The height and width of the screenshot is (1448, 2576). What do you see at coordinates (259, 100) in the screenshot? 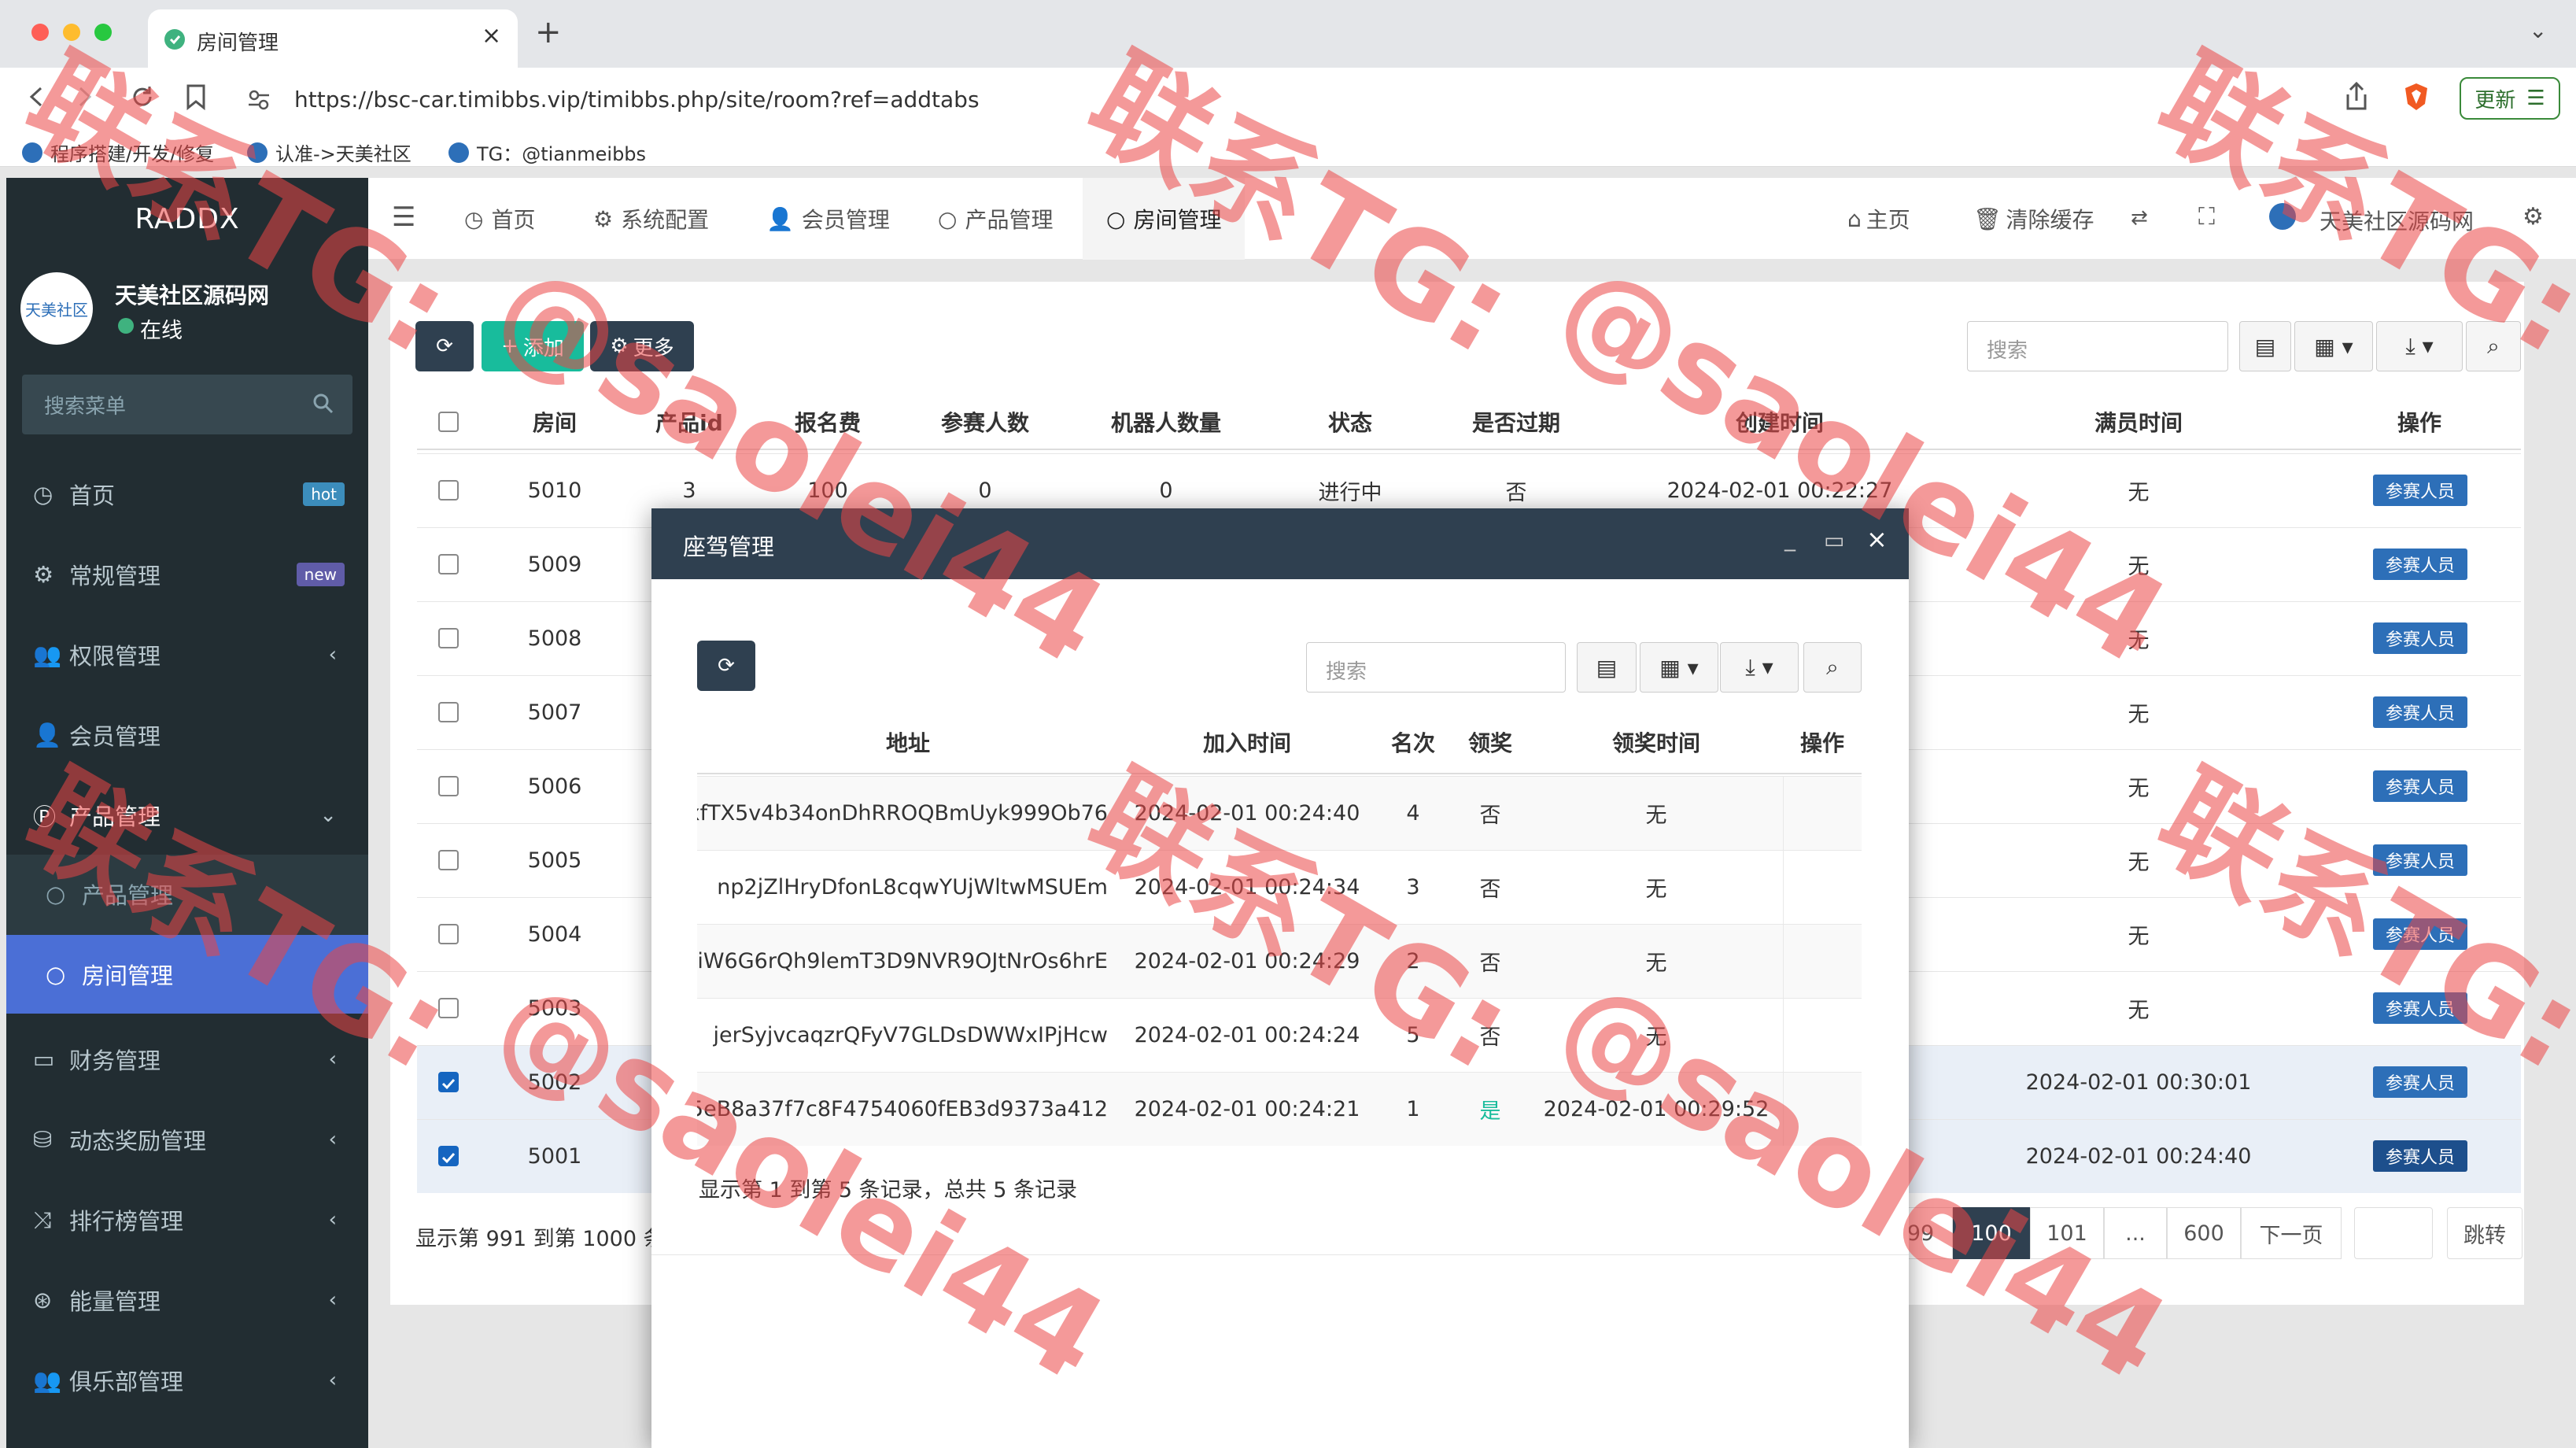
I see `site-settings-icon` at bounding box center [259, 100].